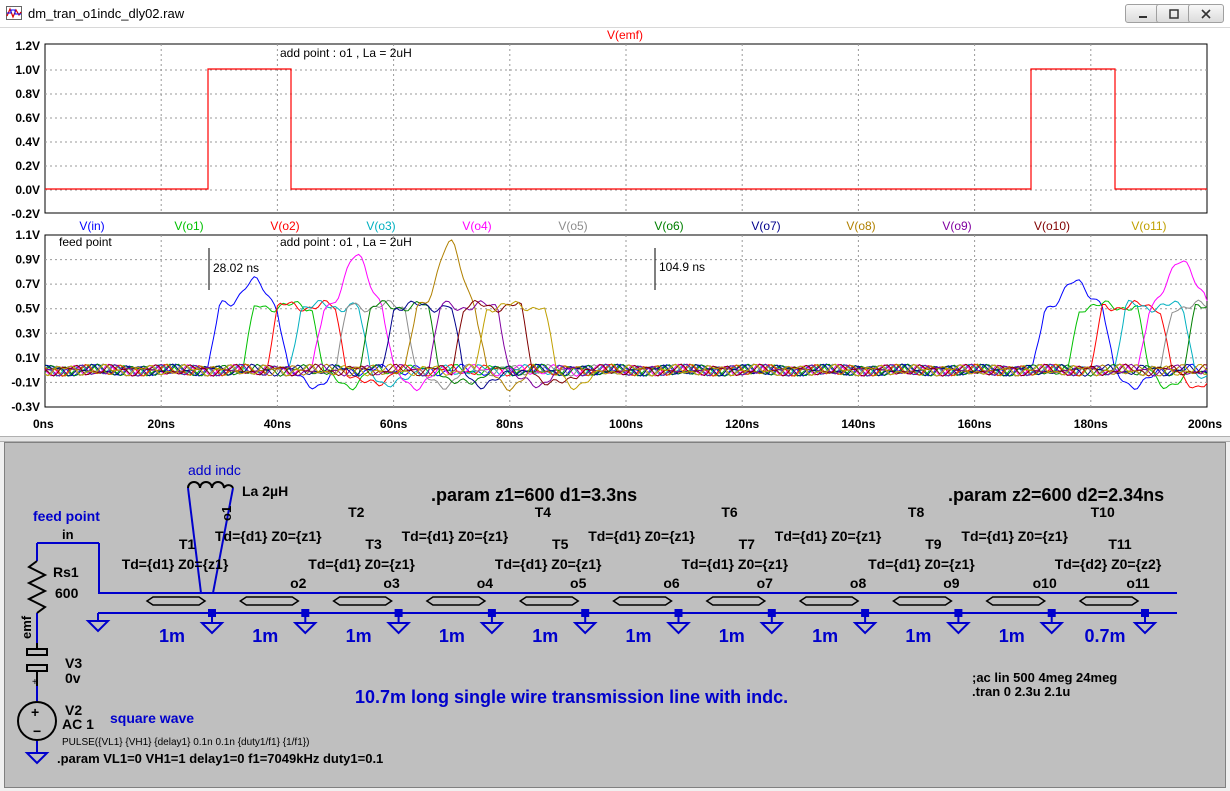 The width and height of the screenshot is (1230, 791). I want to click on transmission-line-t4: T4 Td={d1} Z0={z1} o4 1m, so click(477, 575).